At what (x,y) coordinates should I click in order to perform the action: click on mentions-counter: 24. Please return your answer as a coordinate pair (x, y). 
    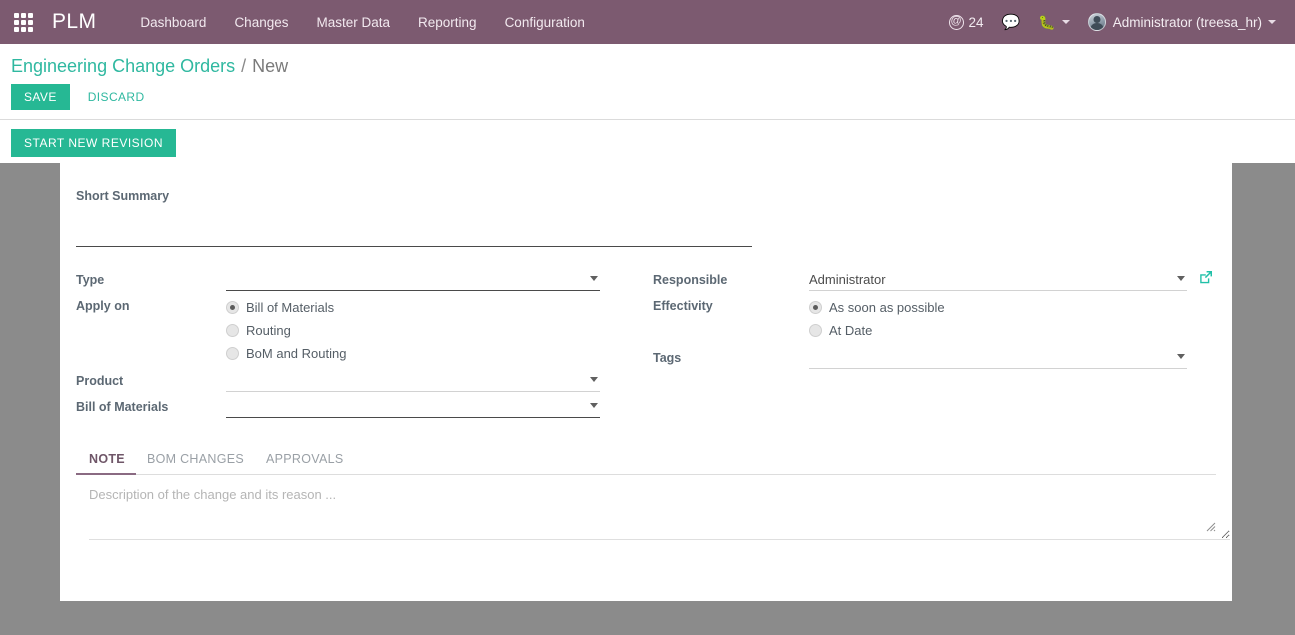
    Looking at the image, I should click on (966, 22).